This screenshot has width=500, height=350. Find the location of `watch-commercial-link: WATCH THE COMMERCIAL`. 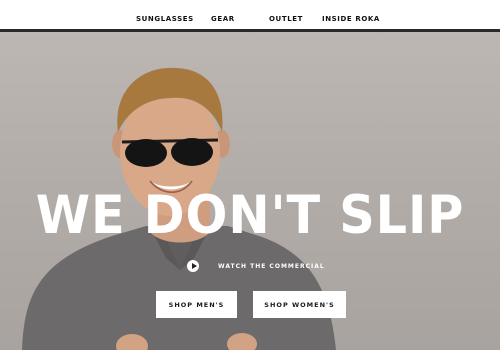

watch-commercial-link: WATCH THE COMMERCIAL is located at coordinates (256, 266).